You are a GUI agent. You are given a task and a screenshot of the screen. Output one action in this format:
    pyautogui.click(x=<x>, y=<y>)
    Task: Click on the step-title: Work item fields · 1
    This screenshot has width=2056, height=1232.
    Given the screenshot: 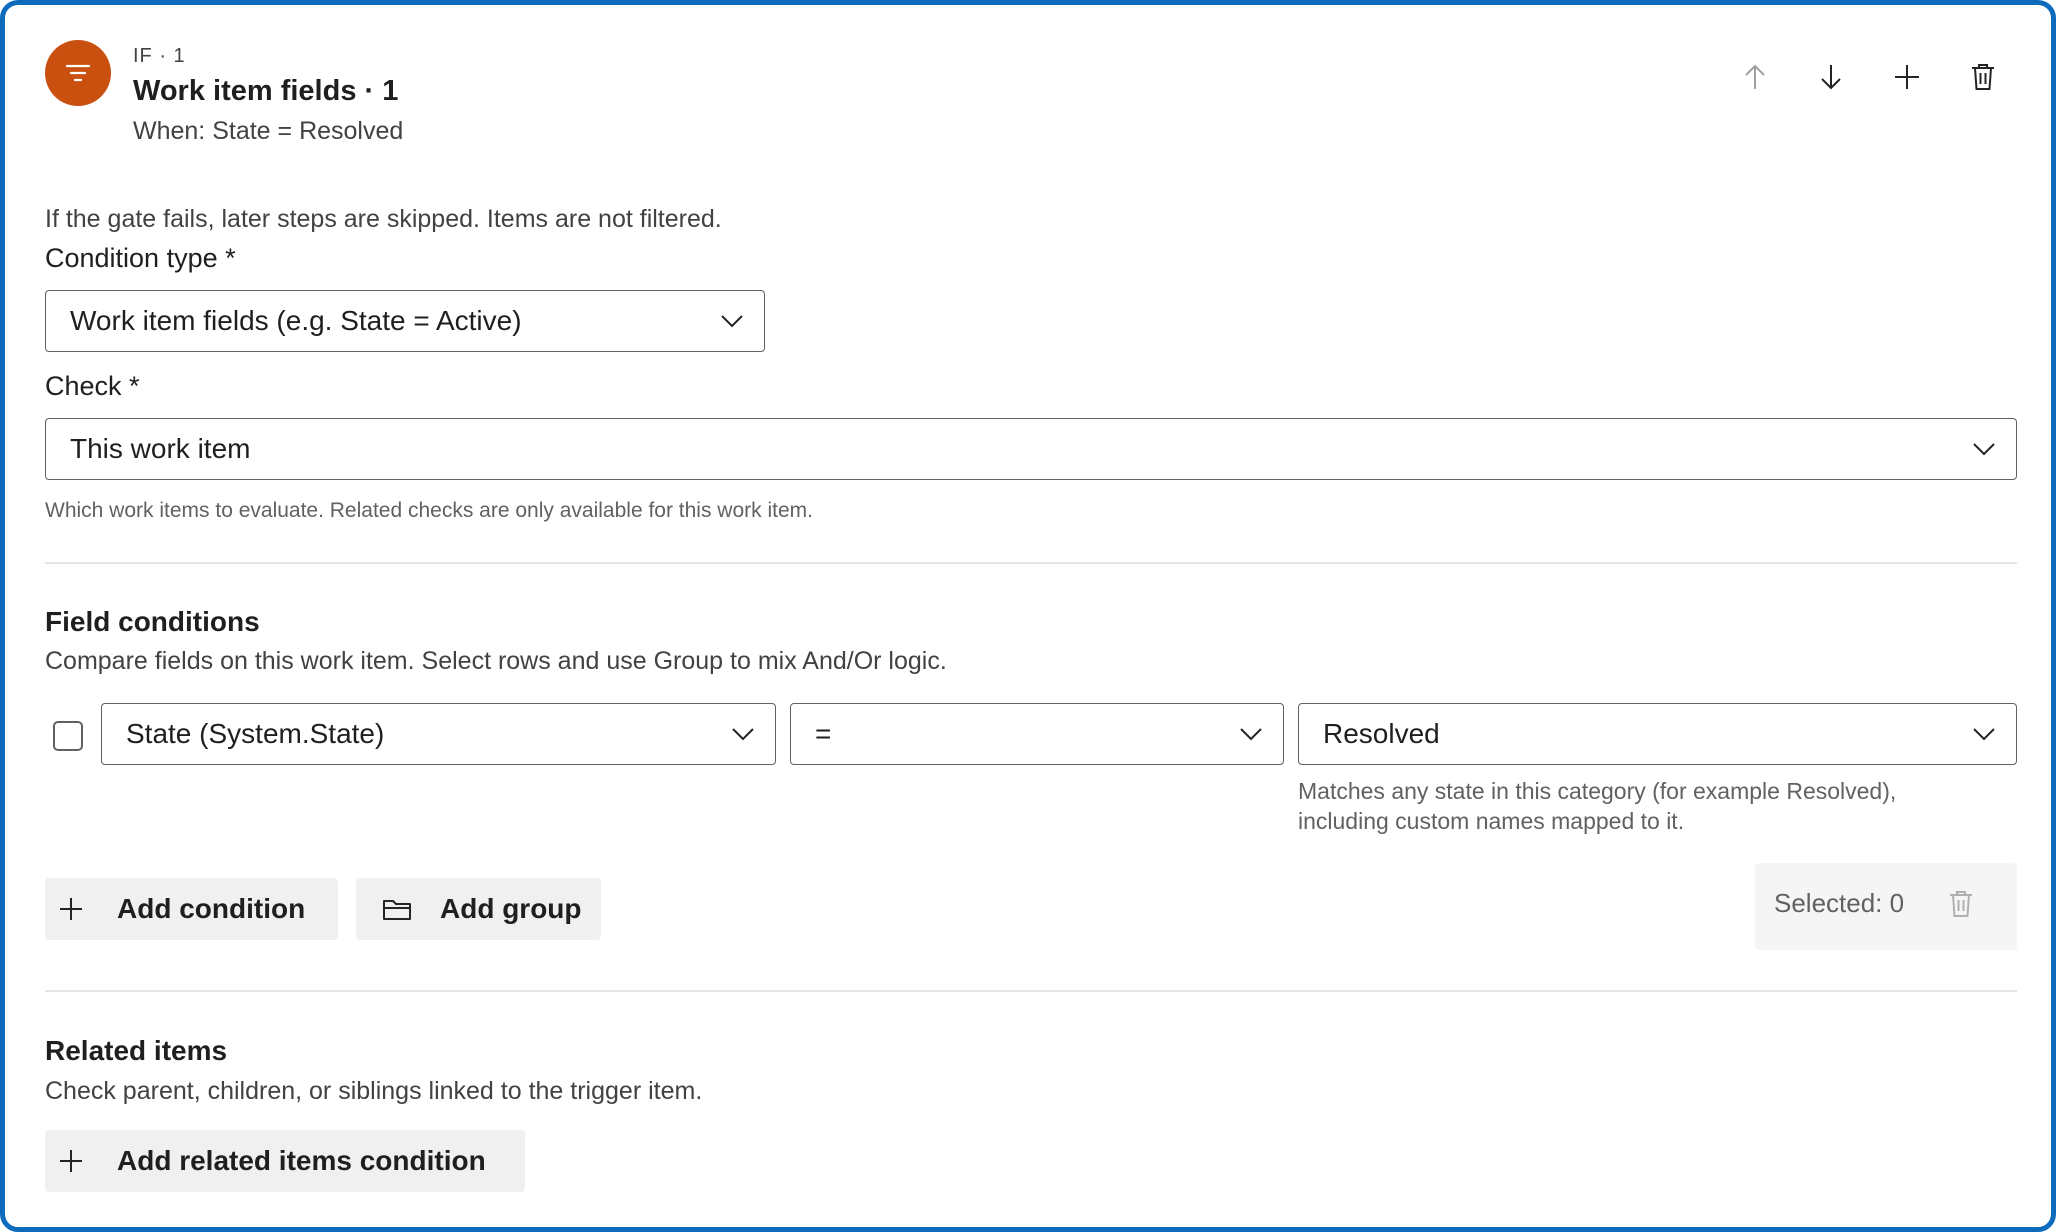 What is the action you would take?
    pyautogui.click(x=266, y=91)
    